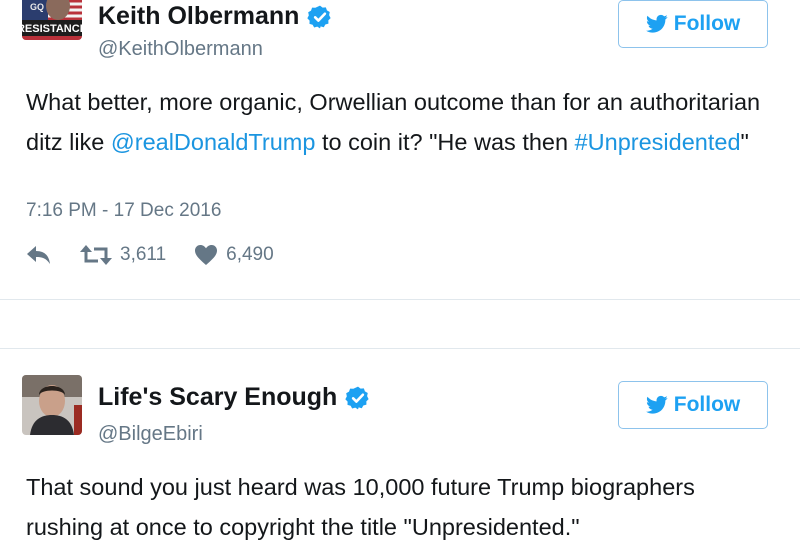  Describe the element at coordinates (143, 254) in the screenshot. I see `retweet-count: 3,611` at that location.